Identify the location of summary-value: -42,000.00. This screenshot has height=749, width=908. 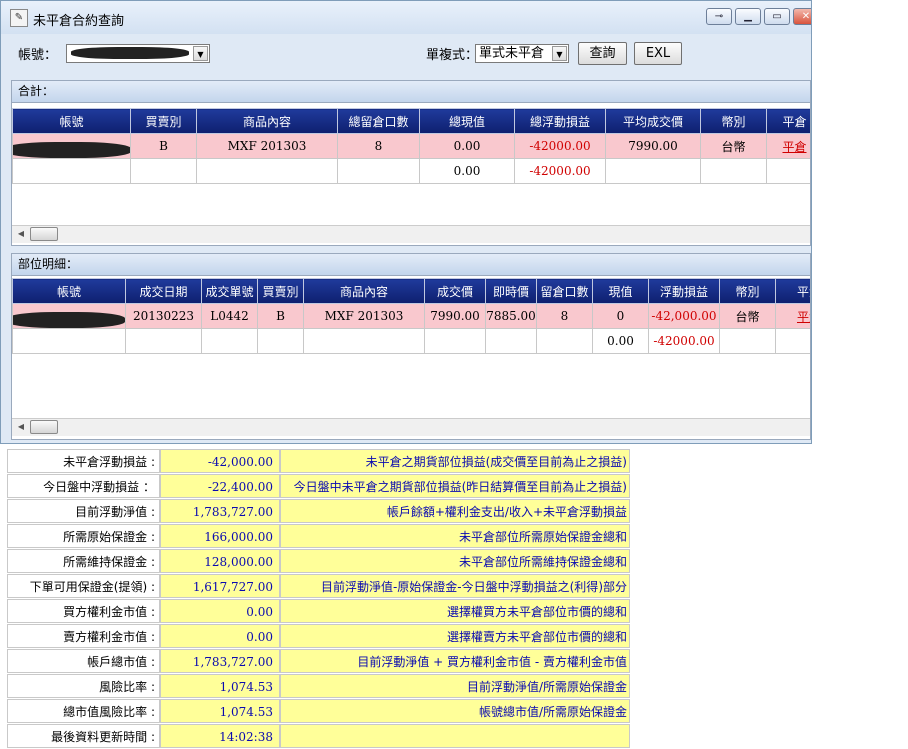
(220, 461).